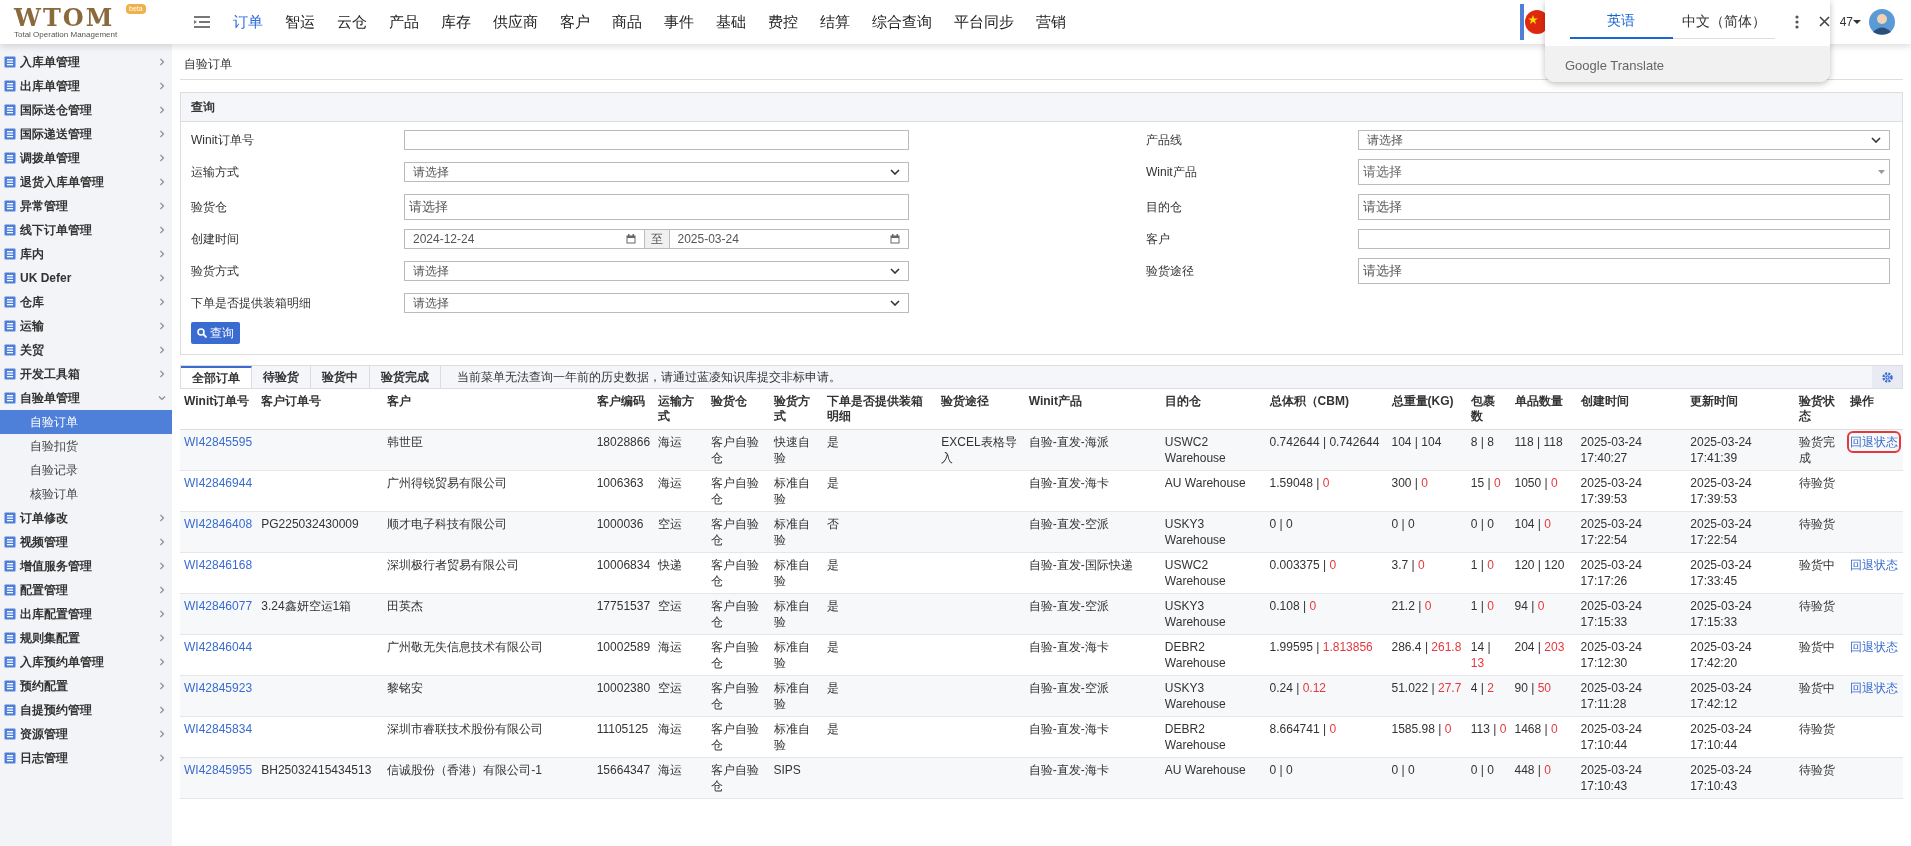  I want to click on status-tab: 待验货, so click(281, 377).